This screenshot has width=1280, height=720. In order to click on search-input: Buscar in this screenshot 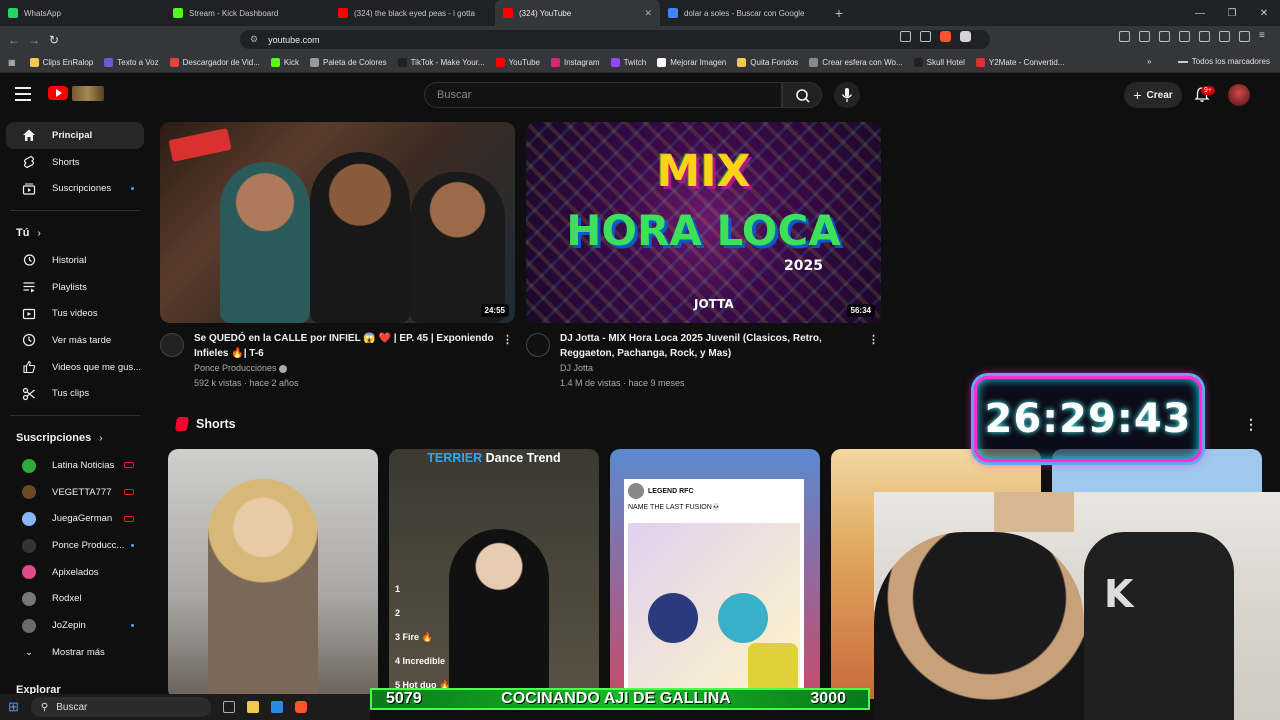, I will do `click(603, 95)`.